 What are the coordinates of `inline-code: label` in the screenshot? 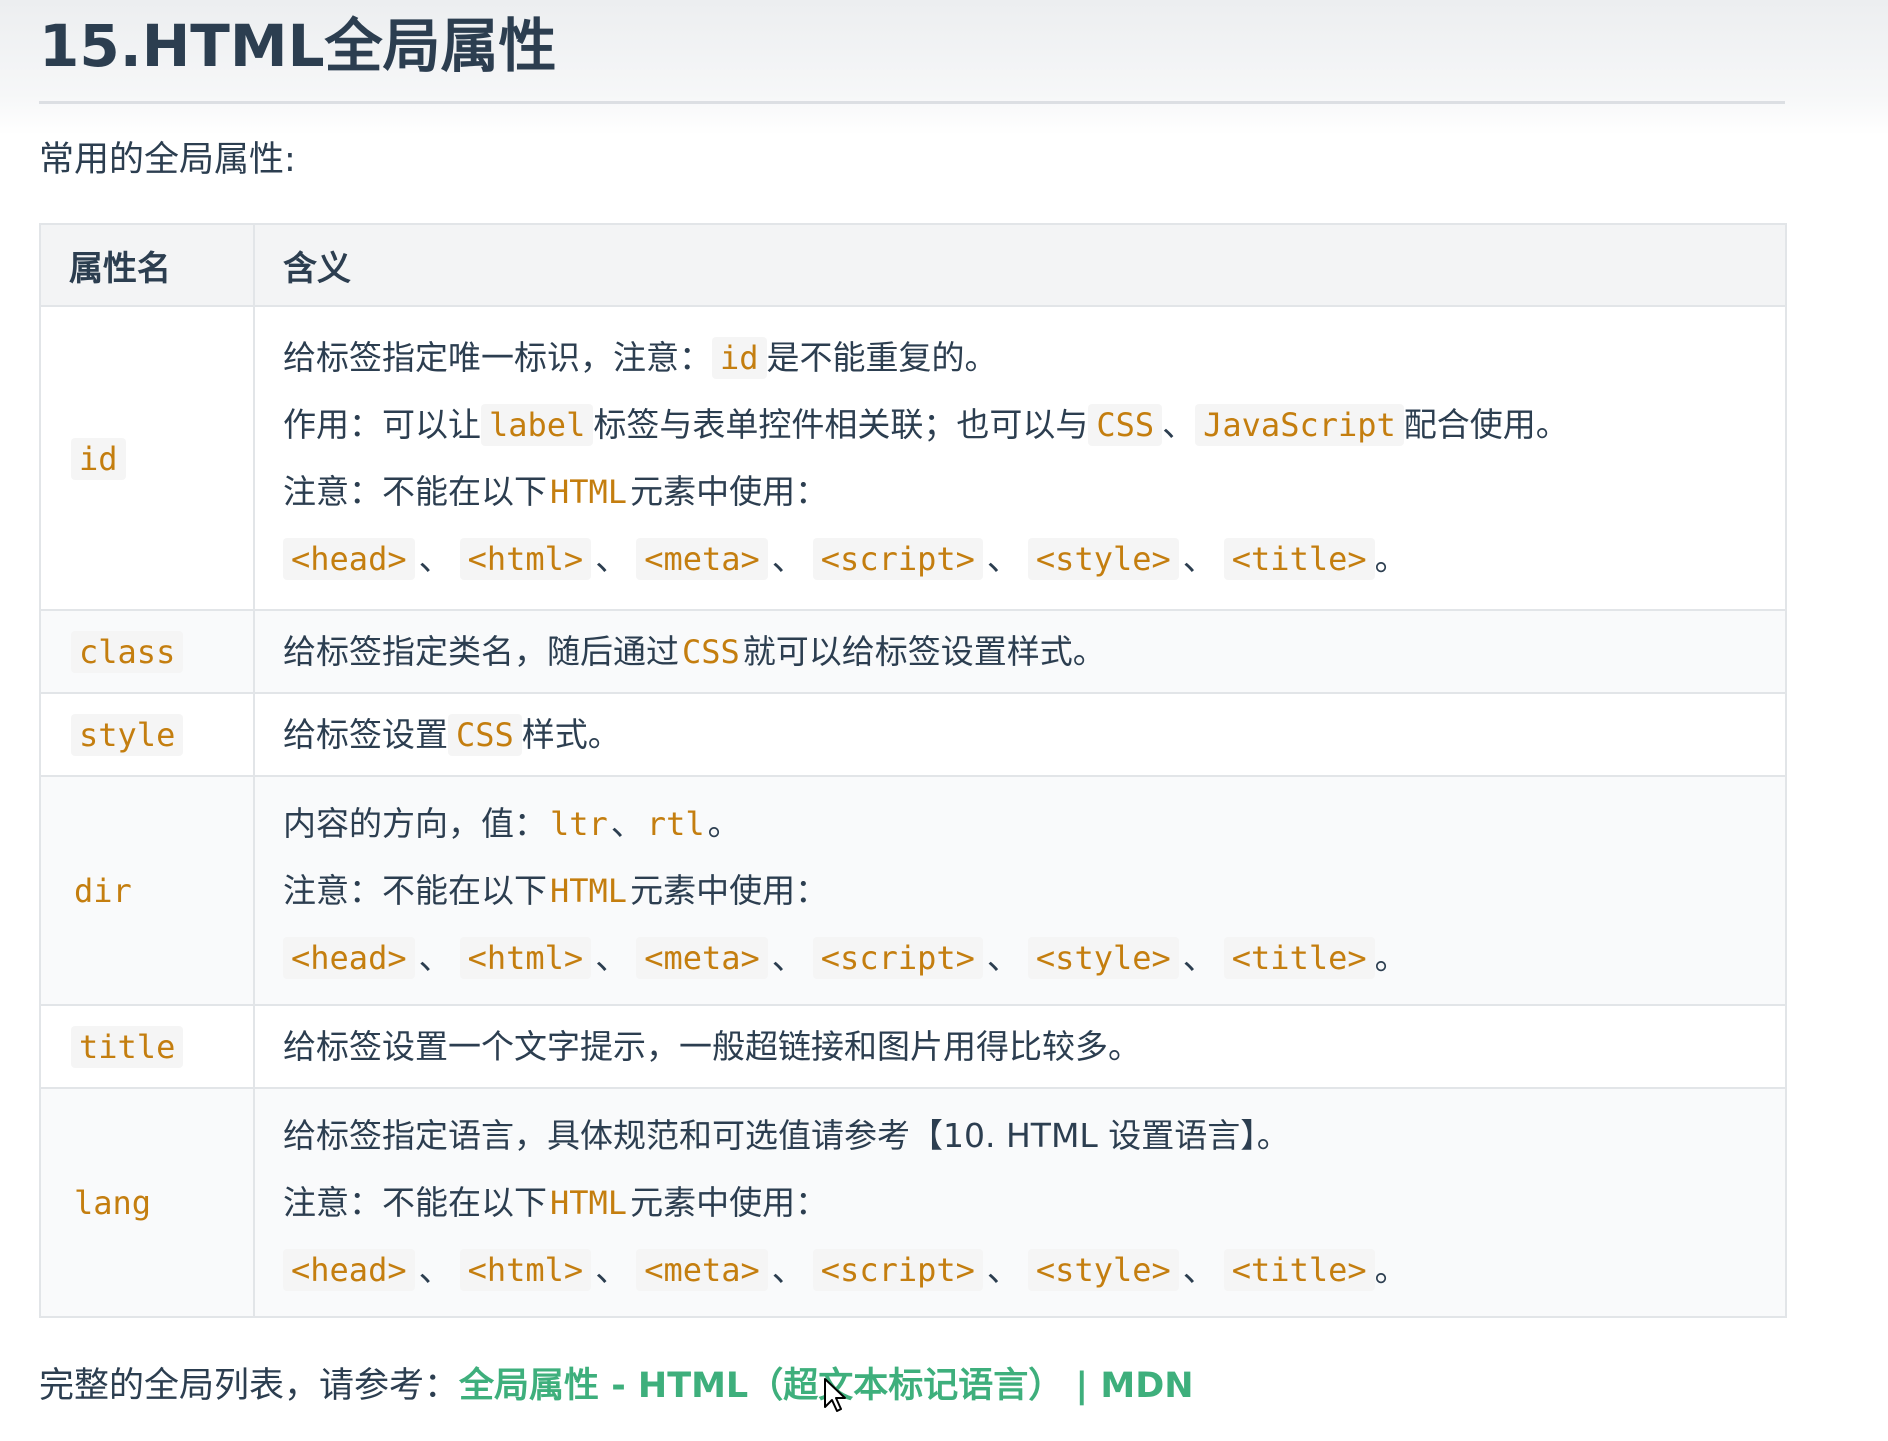 It's located at (537, 425).